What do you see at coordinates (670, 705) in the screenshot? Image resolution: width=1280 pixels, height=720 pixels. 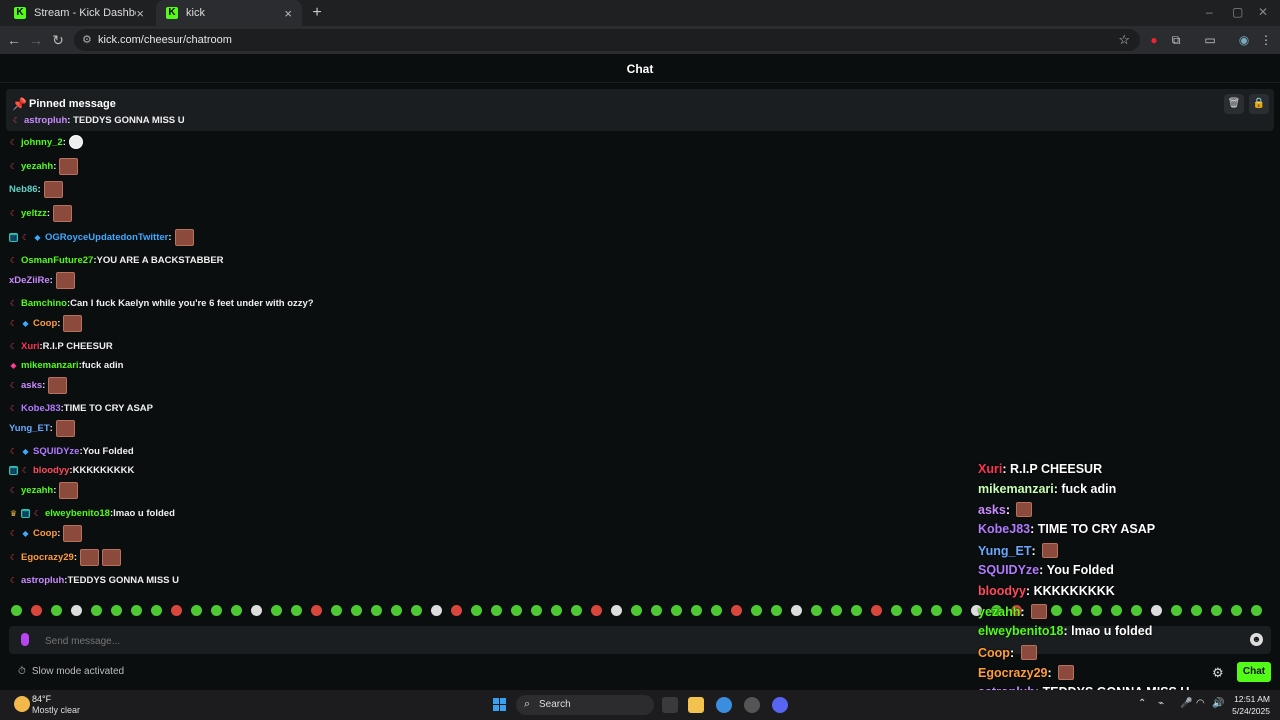 I see `task-view-icon` at bounding box center [670, 705].